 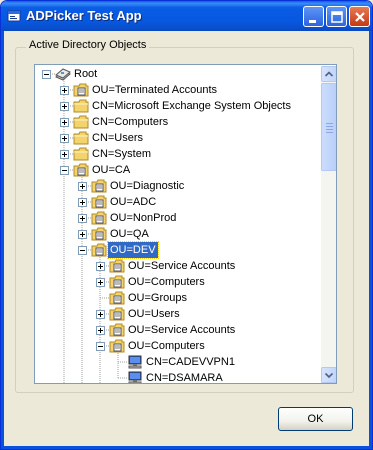 What do you see at coordinates (178, 218) in the screenshot?
I see `tree-node: OU=NonProd` at bounding box center [178, 218].